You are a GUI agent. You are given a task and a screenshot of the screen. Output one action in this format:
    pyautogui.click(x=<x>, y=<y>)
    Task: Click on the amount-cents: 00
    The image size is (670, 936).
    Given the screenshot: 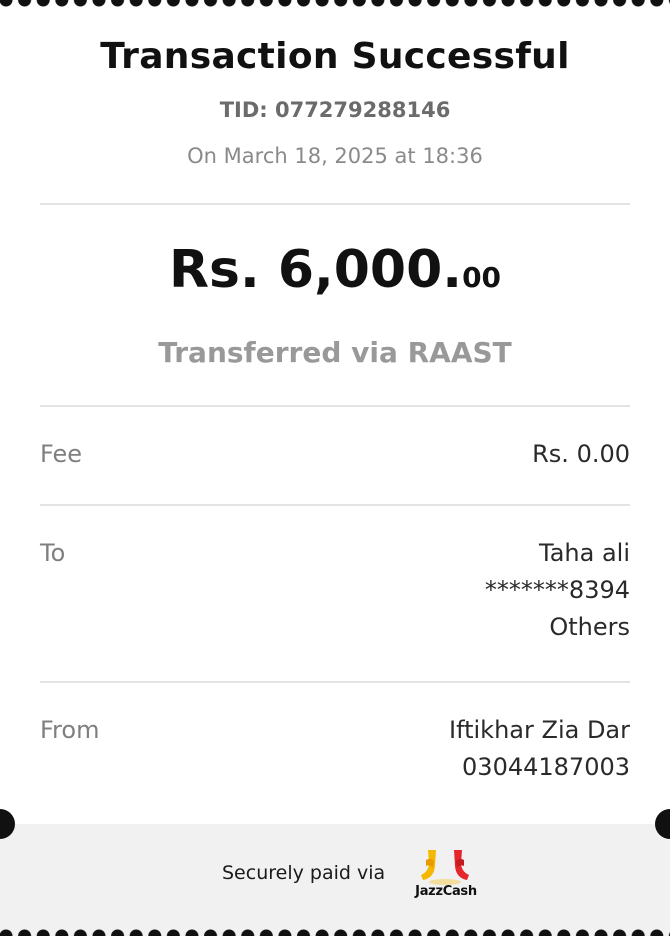 What is the action you would take?
    pyautogui.click(x=482, y=277)
    